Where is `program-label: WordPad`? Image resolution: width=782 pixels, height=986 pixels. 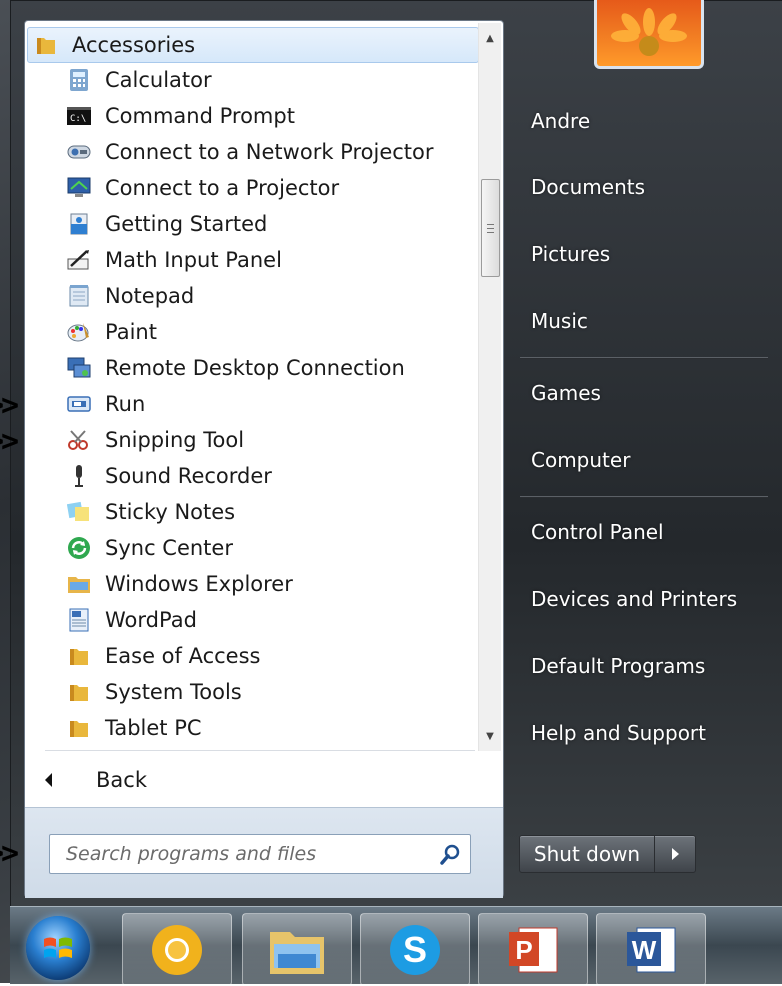
program-label: WordPad is located at coordinates (151, 620).